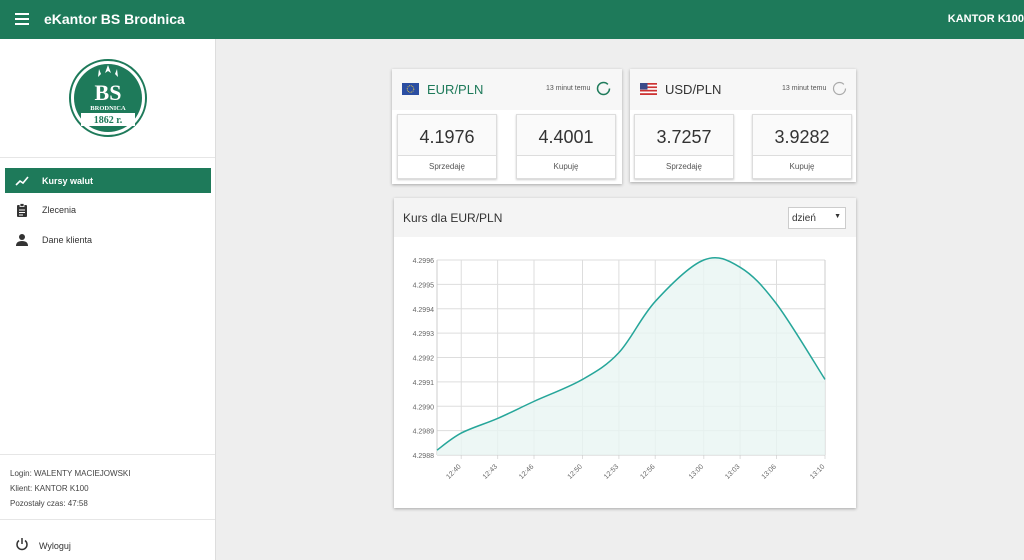  I want to click on currency-pair: USD/PLN, so click(693, 89).